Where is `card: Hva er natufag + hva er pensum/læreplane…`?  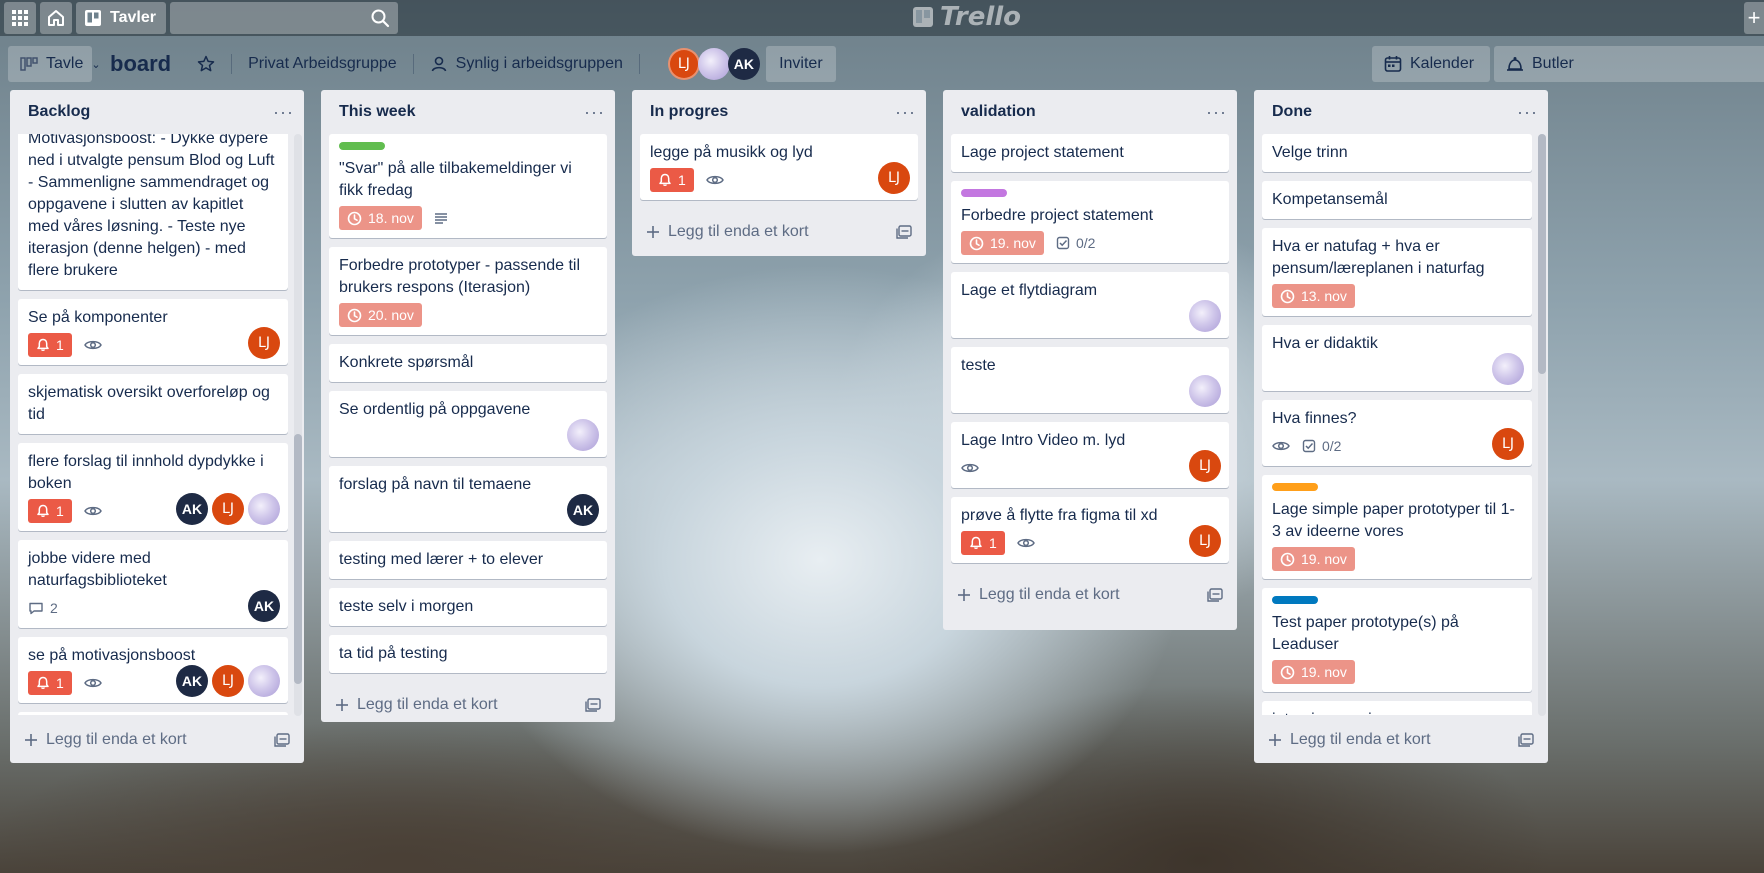
card: Hva er natufag + hva er pensum/læreplane… is located at coordinates (1397, 272).